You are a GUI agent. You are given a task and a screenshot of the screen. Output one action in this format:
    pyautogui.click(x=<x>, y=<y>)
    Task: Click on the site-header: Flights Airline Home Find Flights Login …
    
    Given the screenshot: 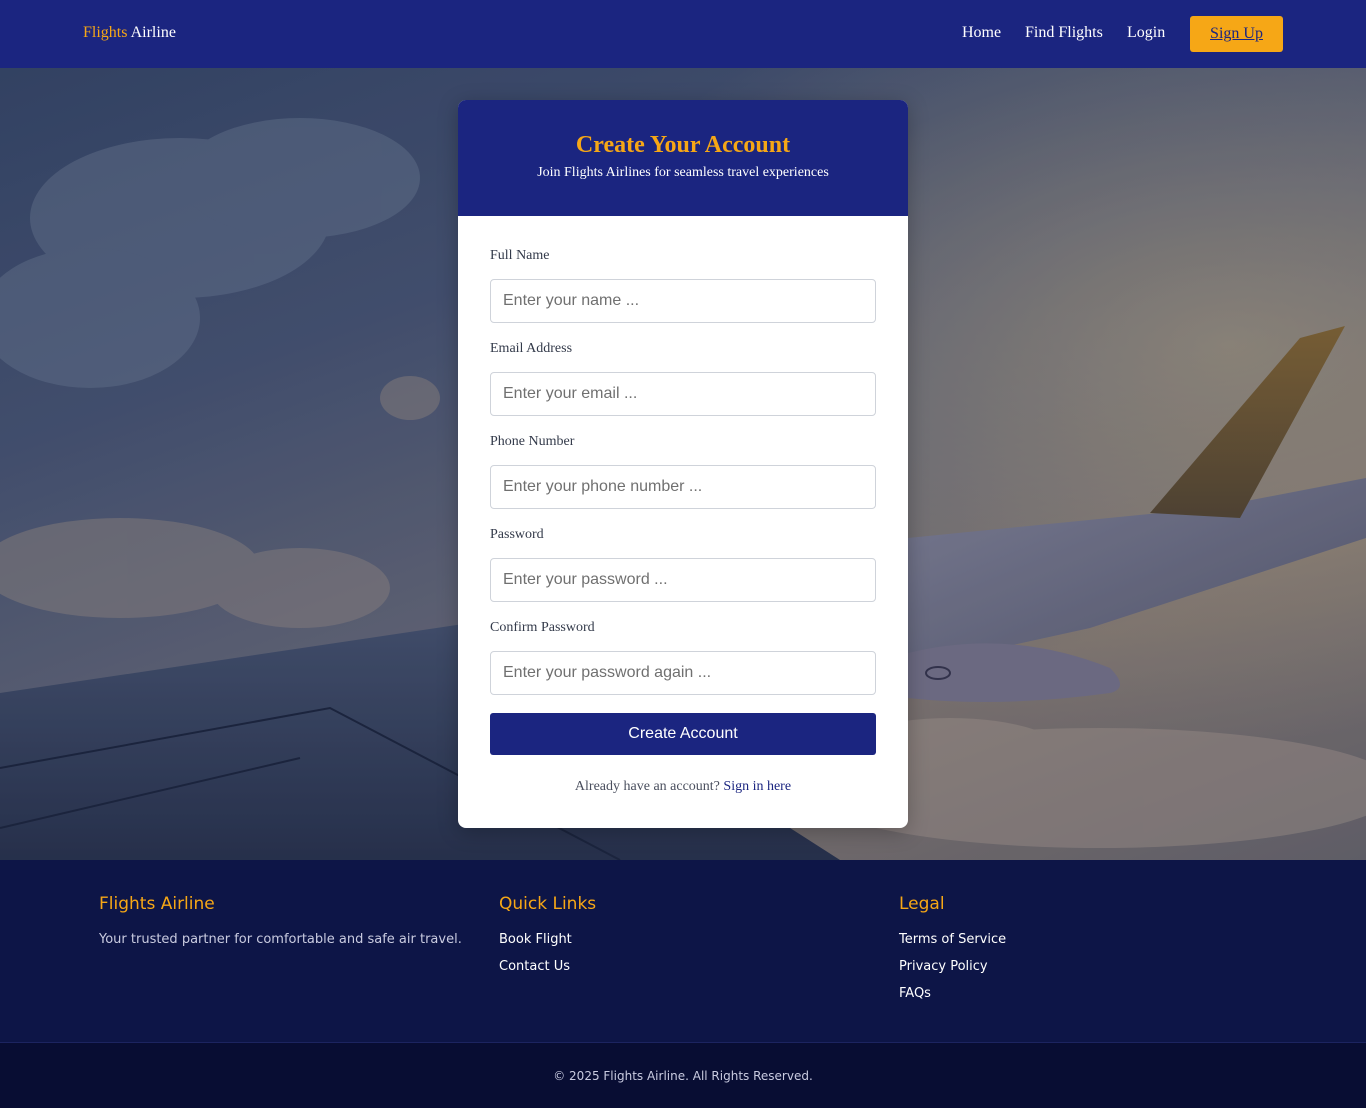 What is the action you would take?
    pyautogui.click(x=683, y=34)
    